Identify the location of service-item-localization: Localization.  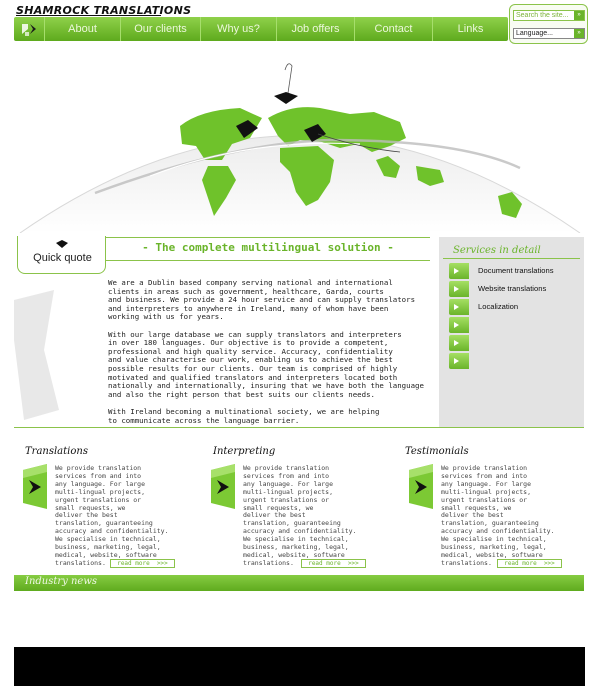
(515, 307).